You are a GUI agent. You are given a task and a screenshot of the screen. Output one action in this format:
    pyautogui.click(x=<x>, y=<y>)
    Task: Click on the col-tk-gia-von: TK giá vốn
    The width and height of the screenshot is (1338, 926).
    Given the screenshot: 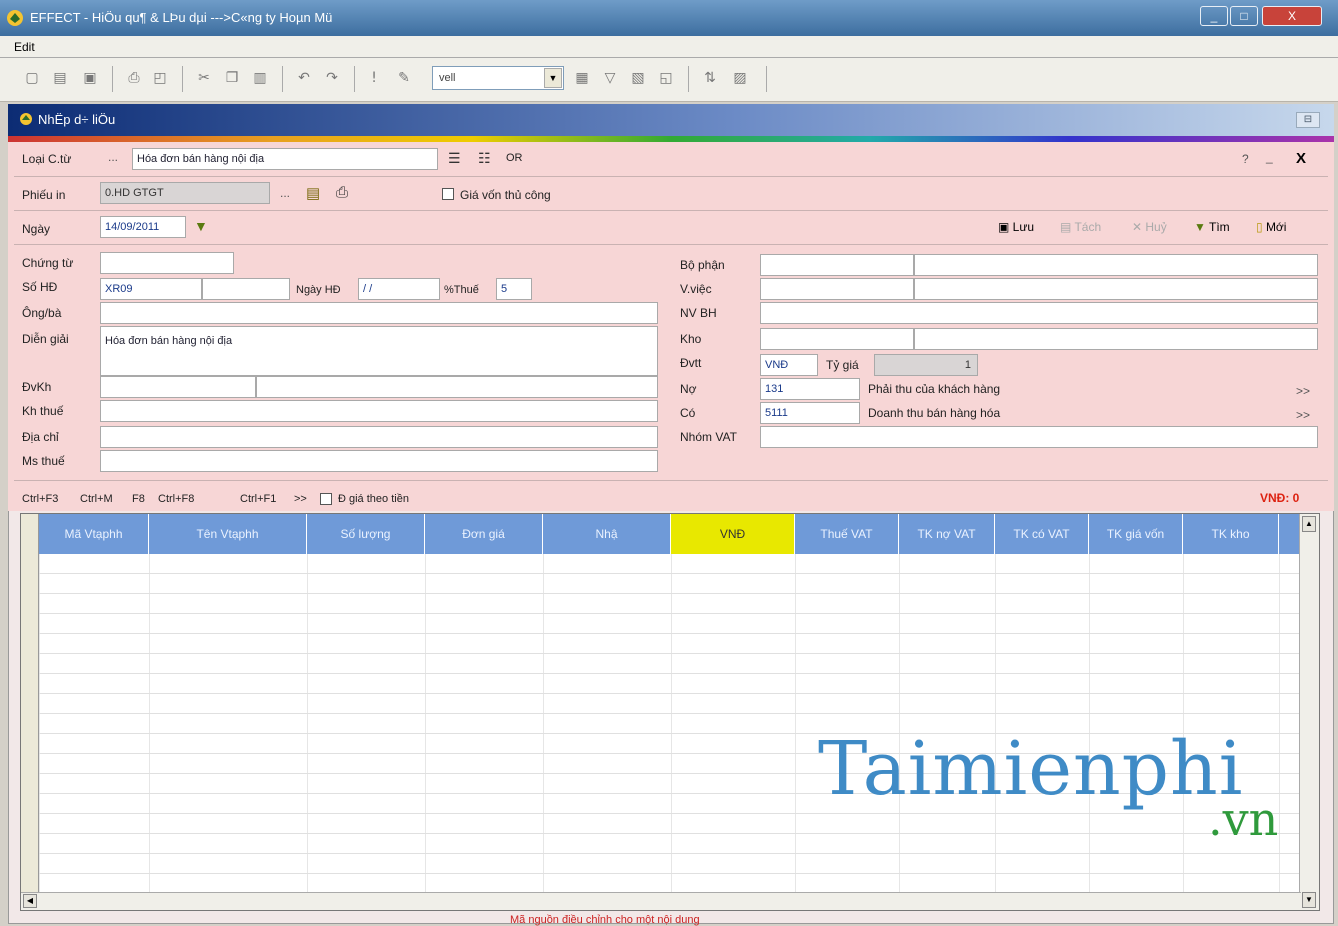 What is the action you would take?
    pyautogui.click(x=1136, y=534)
    